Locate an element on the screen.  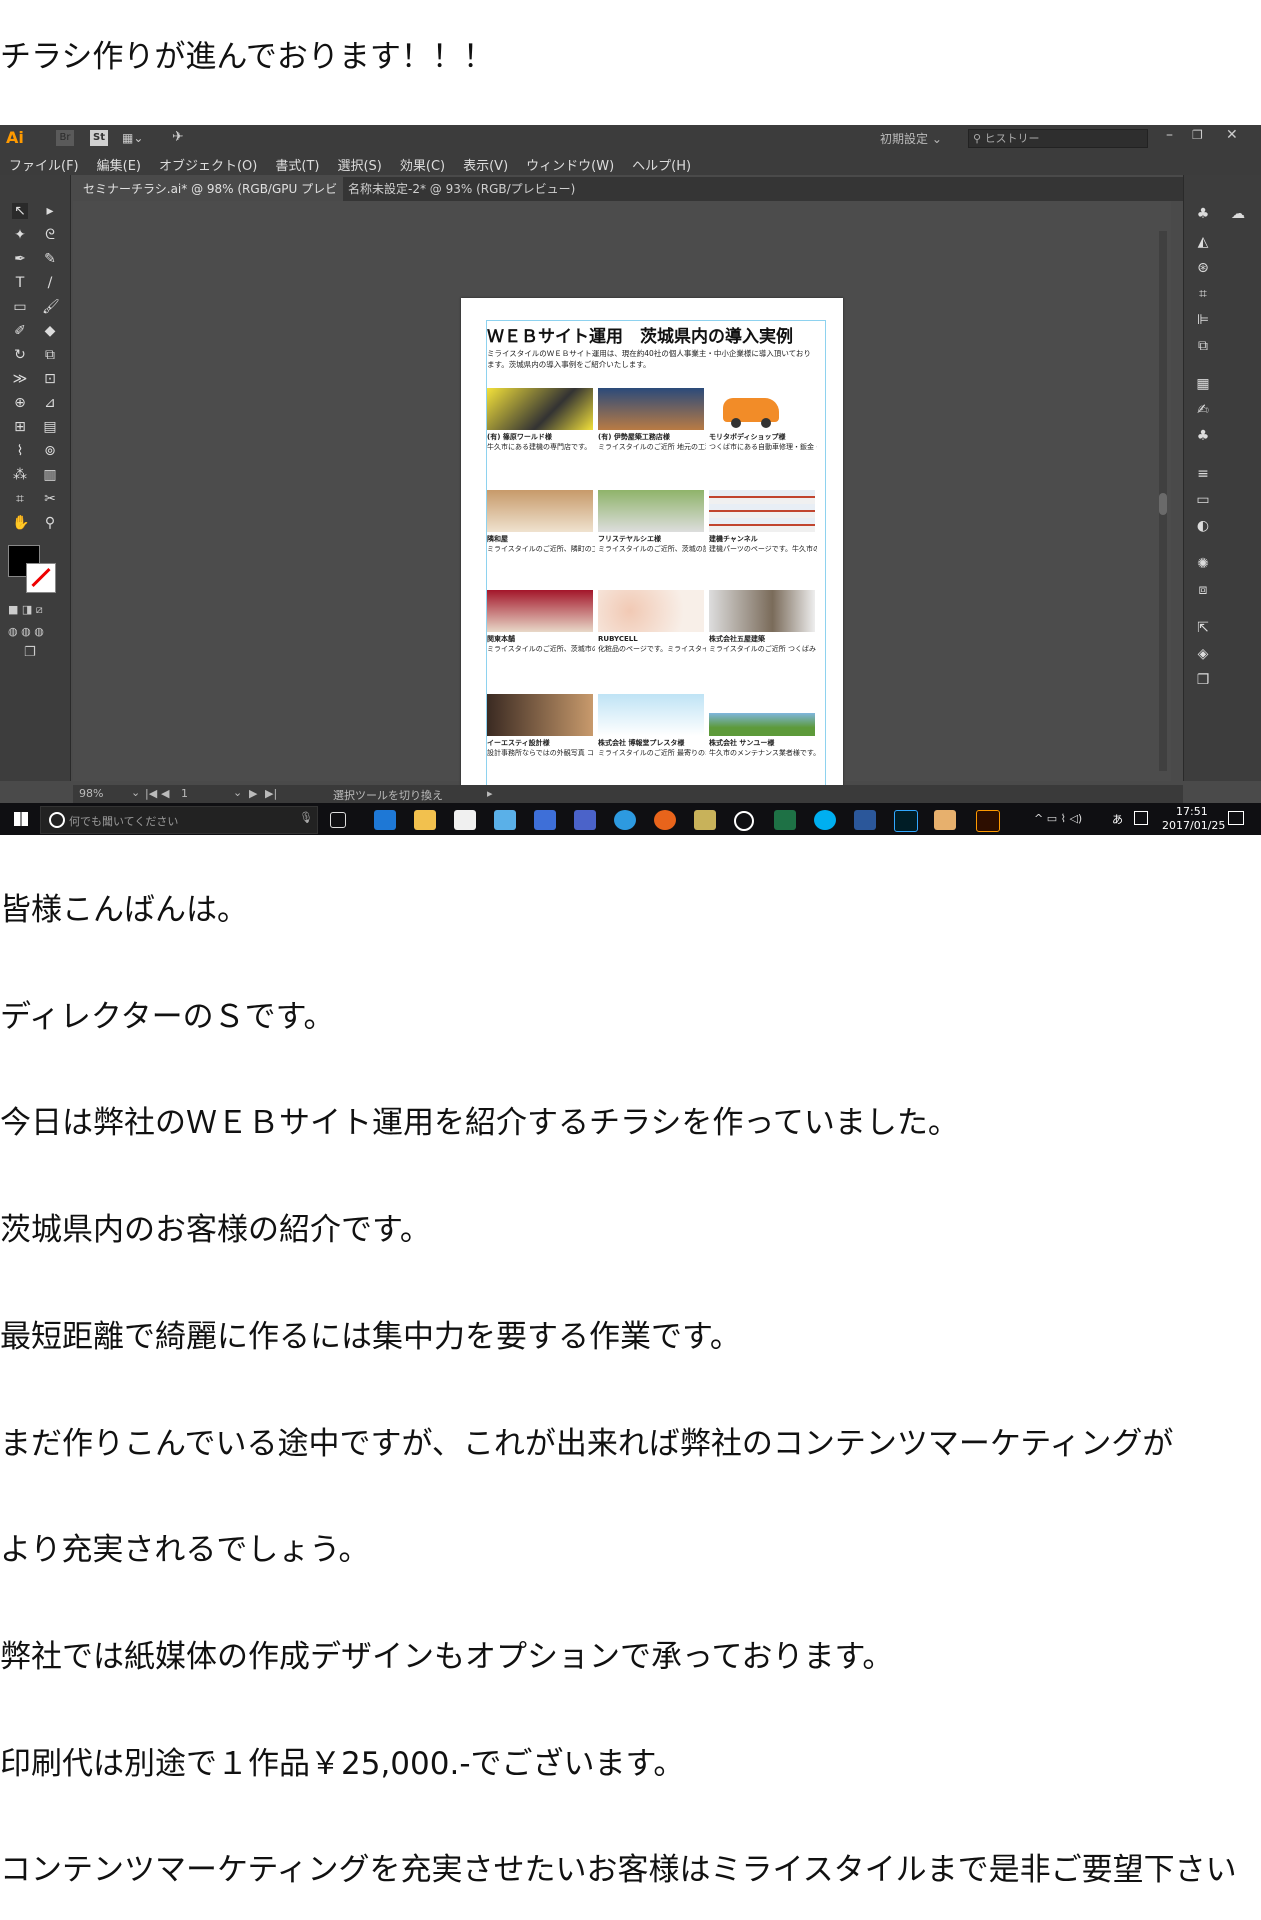
transparency-icon: ◐ is located at coordinates (1203, 526).